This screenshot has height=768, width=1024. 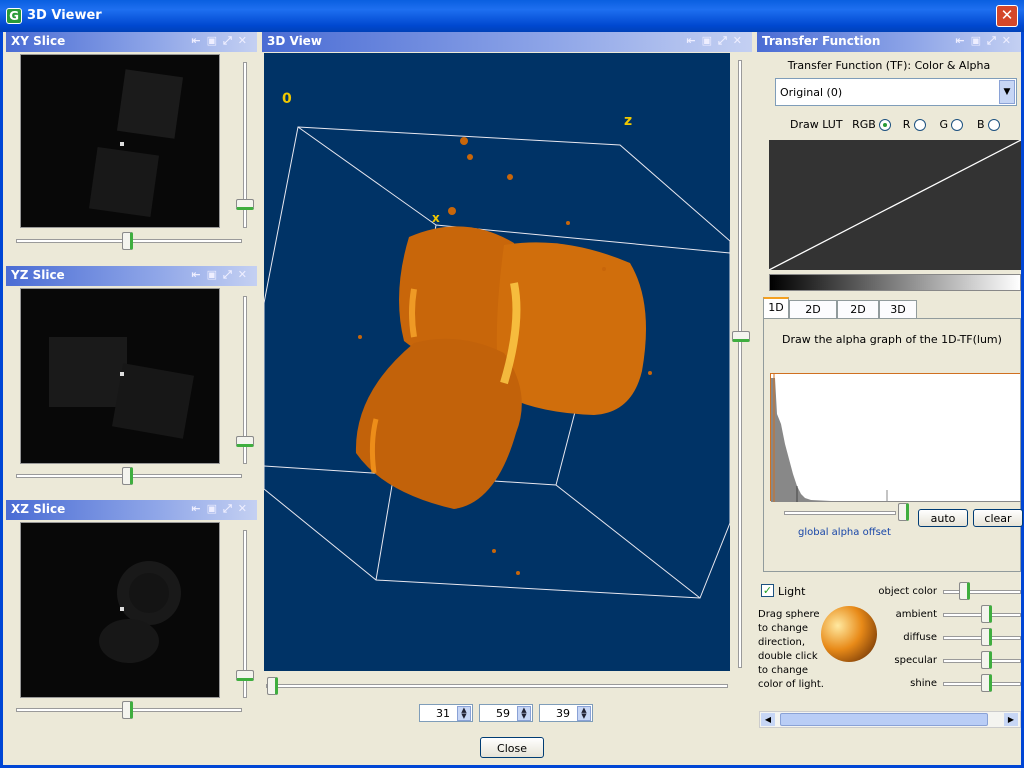 I want to click on ambient-label: ambient, so click(x=916, y=614).